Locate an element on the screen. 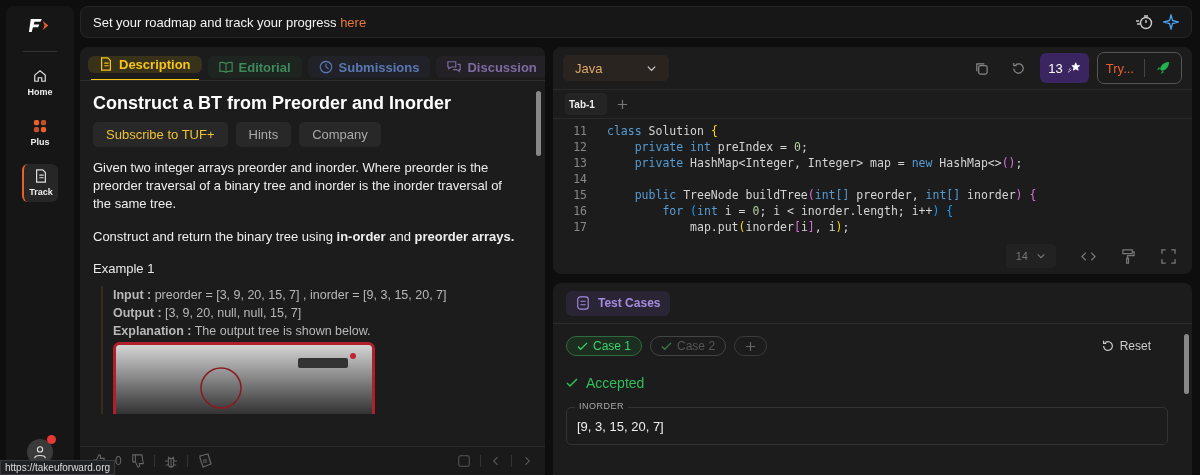 This screenshot has width=1200, height=475. reset-button: Reset is located at coordinates (1125, 346).